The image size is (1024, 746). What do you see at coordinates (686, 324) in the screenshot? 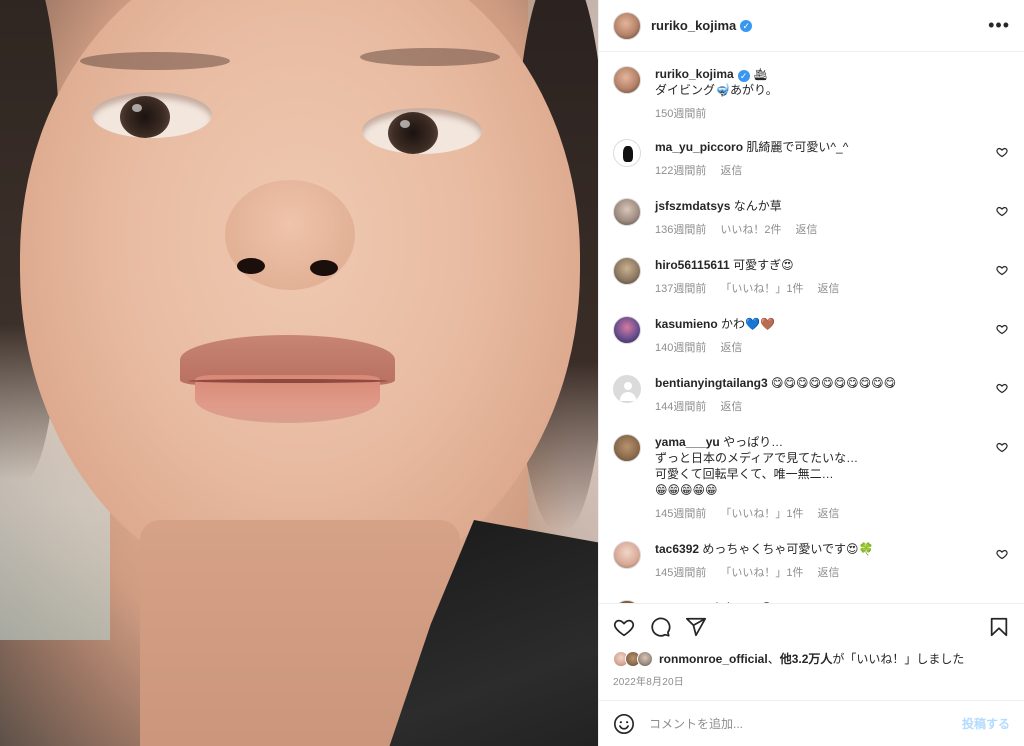
I see `comment-username: kasumieno` at bounding box center [686, 324].